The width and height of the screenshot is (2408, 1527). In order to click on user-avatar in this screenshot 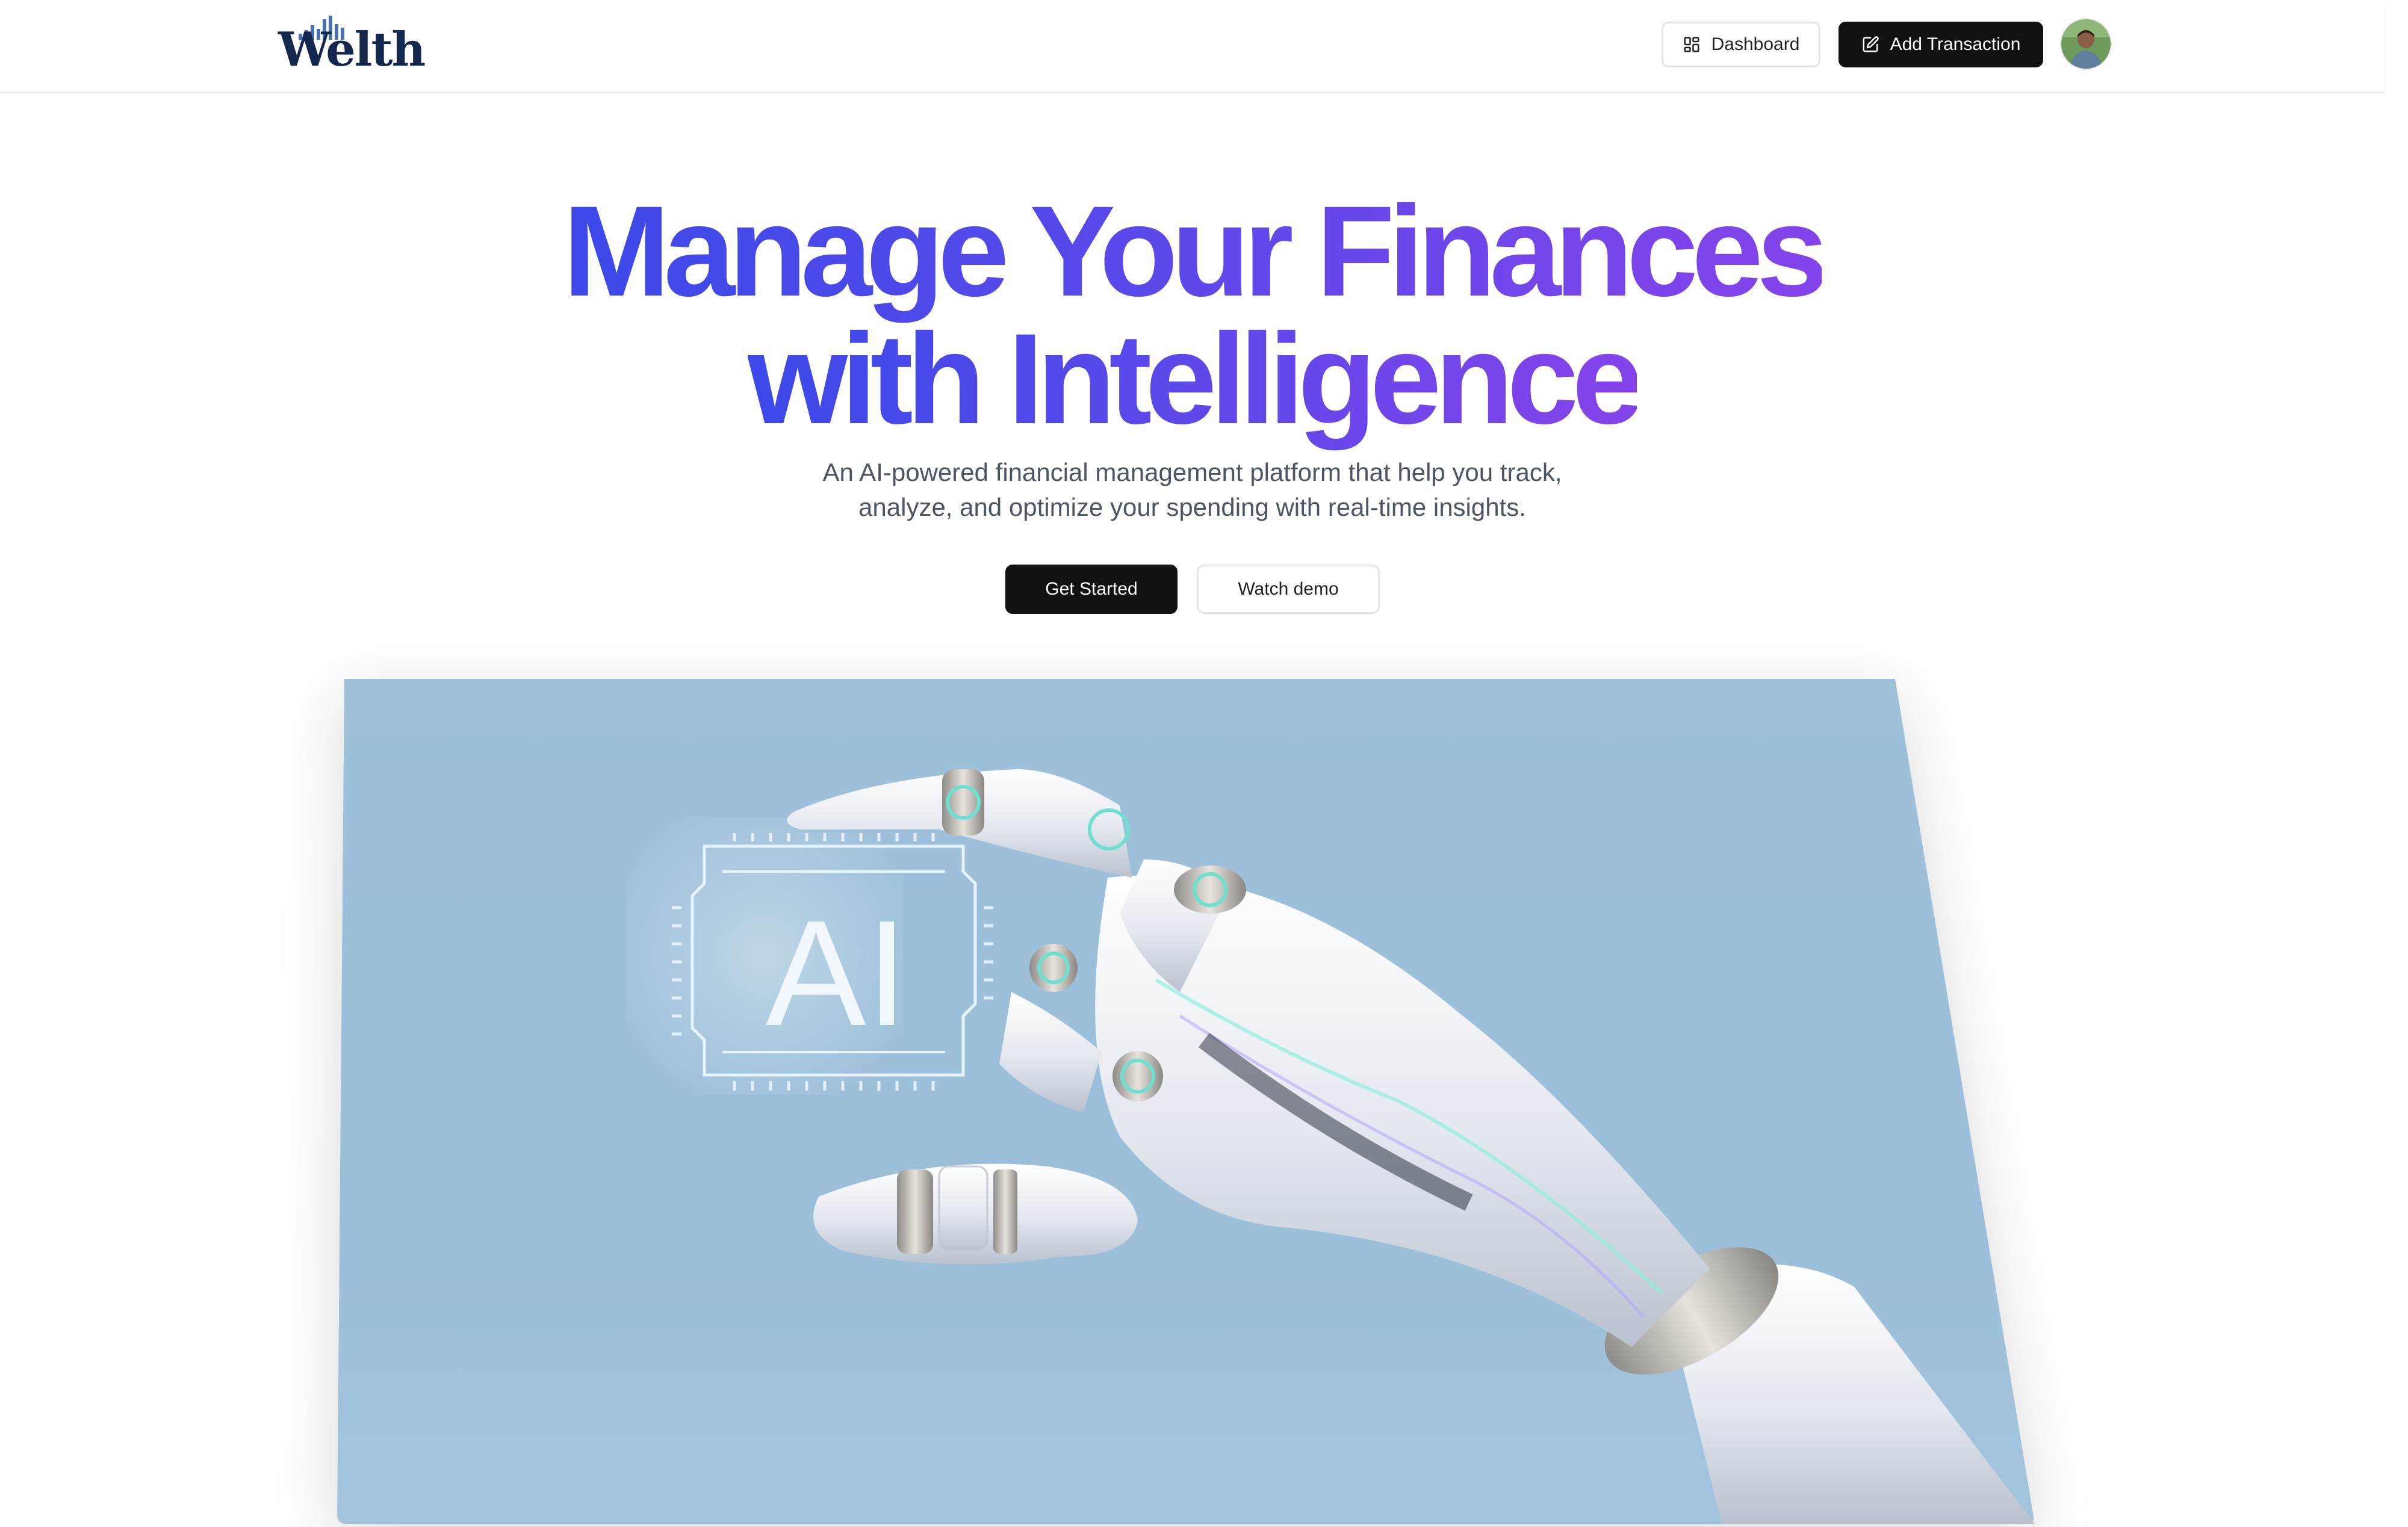, I will do `click(2086, 44)`.